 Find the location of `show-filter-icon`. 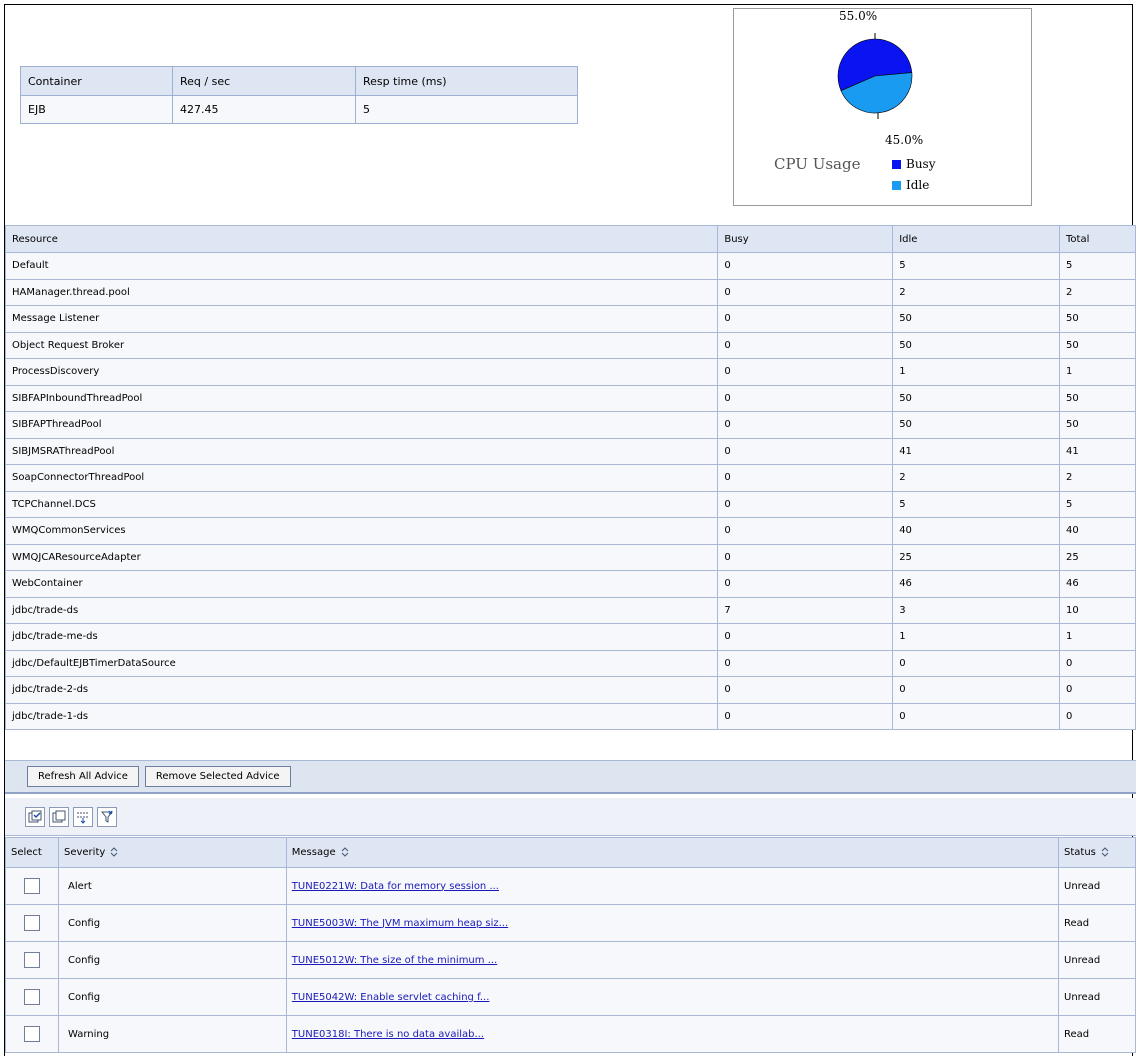

show-filter-icon is located at coordinates (83, 816).